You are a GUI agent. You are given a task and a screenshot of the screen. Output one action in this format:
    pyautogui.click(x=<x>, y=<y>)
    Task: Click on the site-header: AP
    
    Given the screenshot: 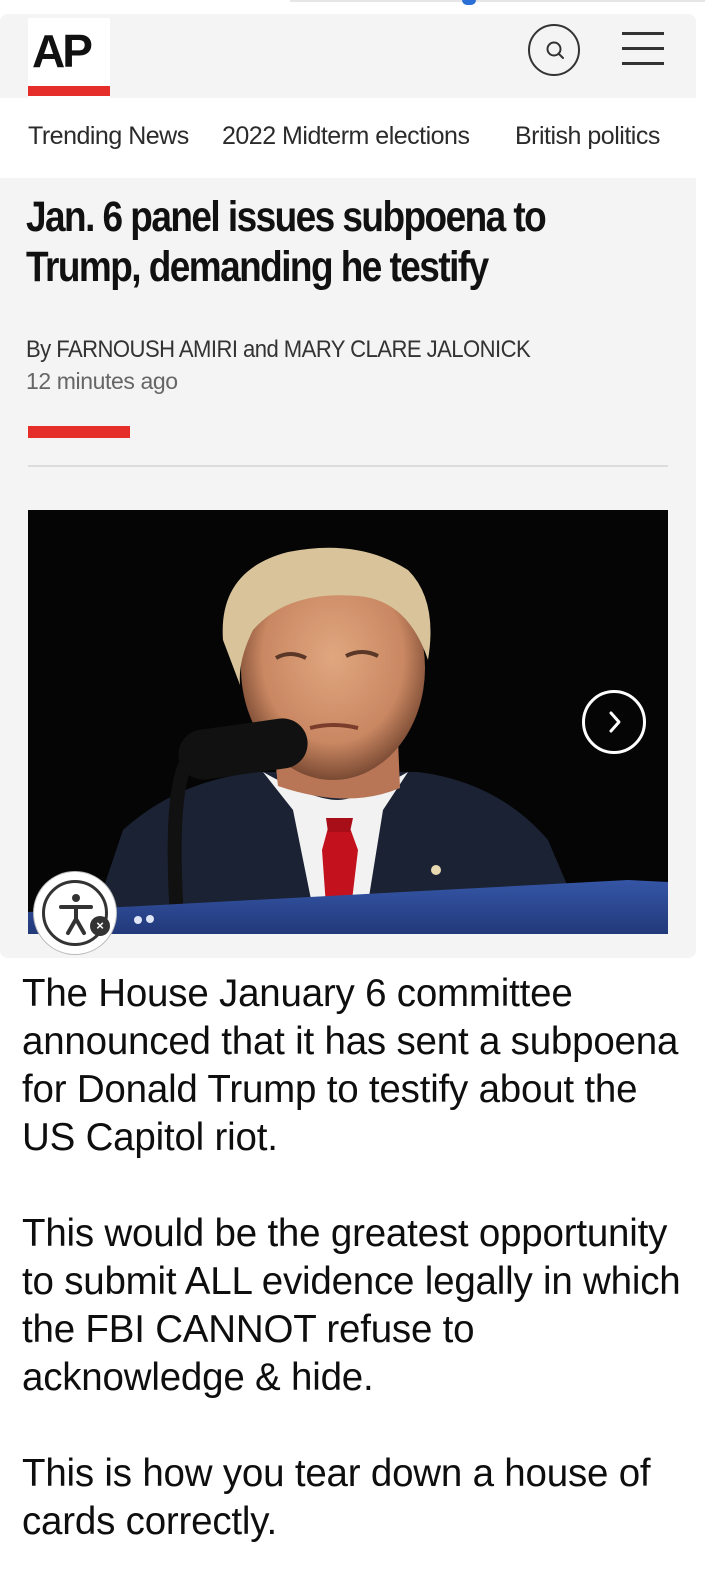 What is the action you would take?
    pyautogui.click(x=348, y=56)
    